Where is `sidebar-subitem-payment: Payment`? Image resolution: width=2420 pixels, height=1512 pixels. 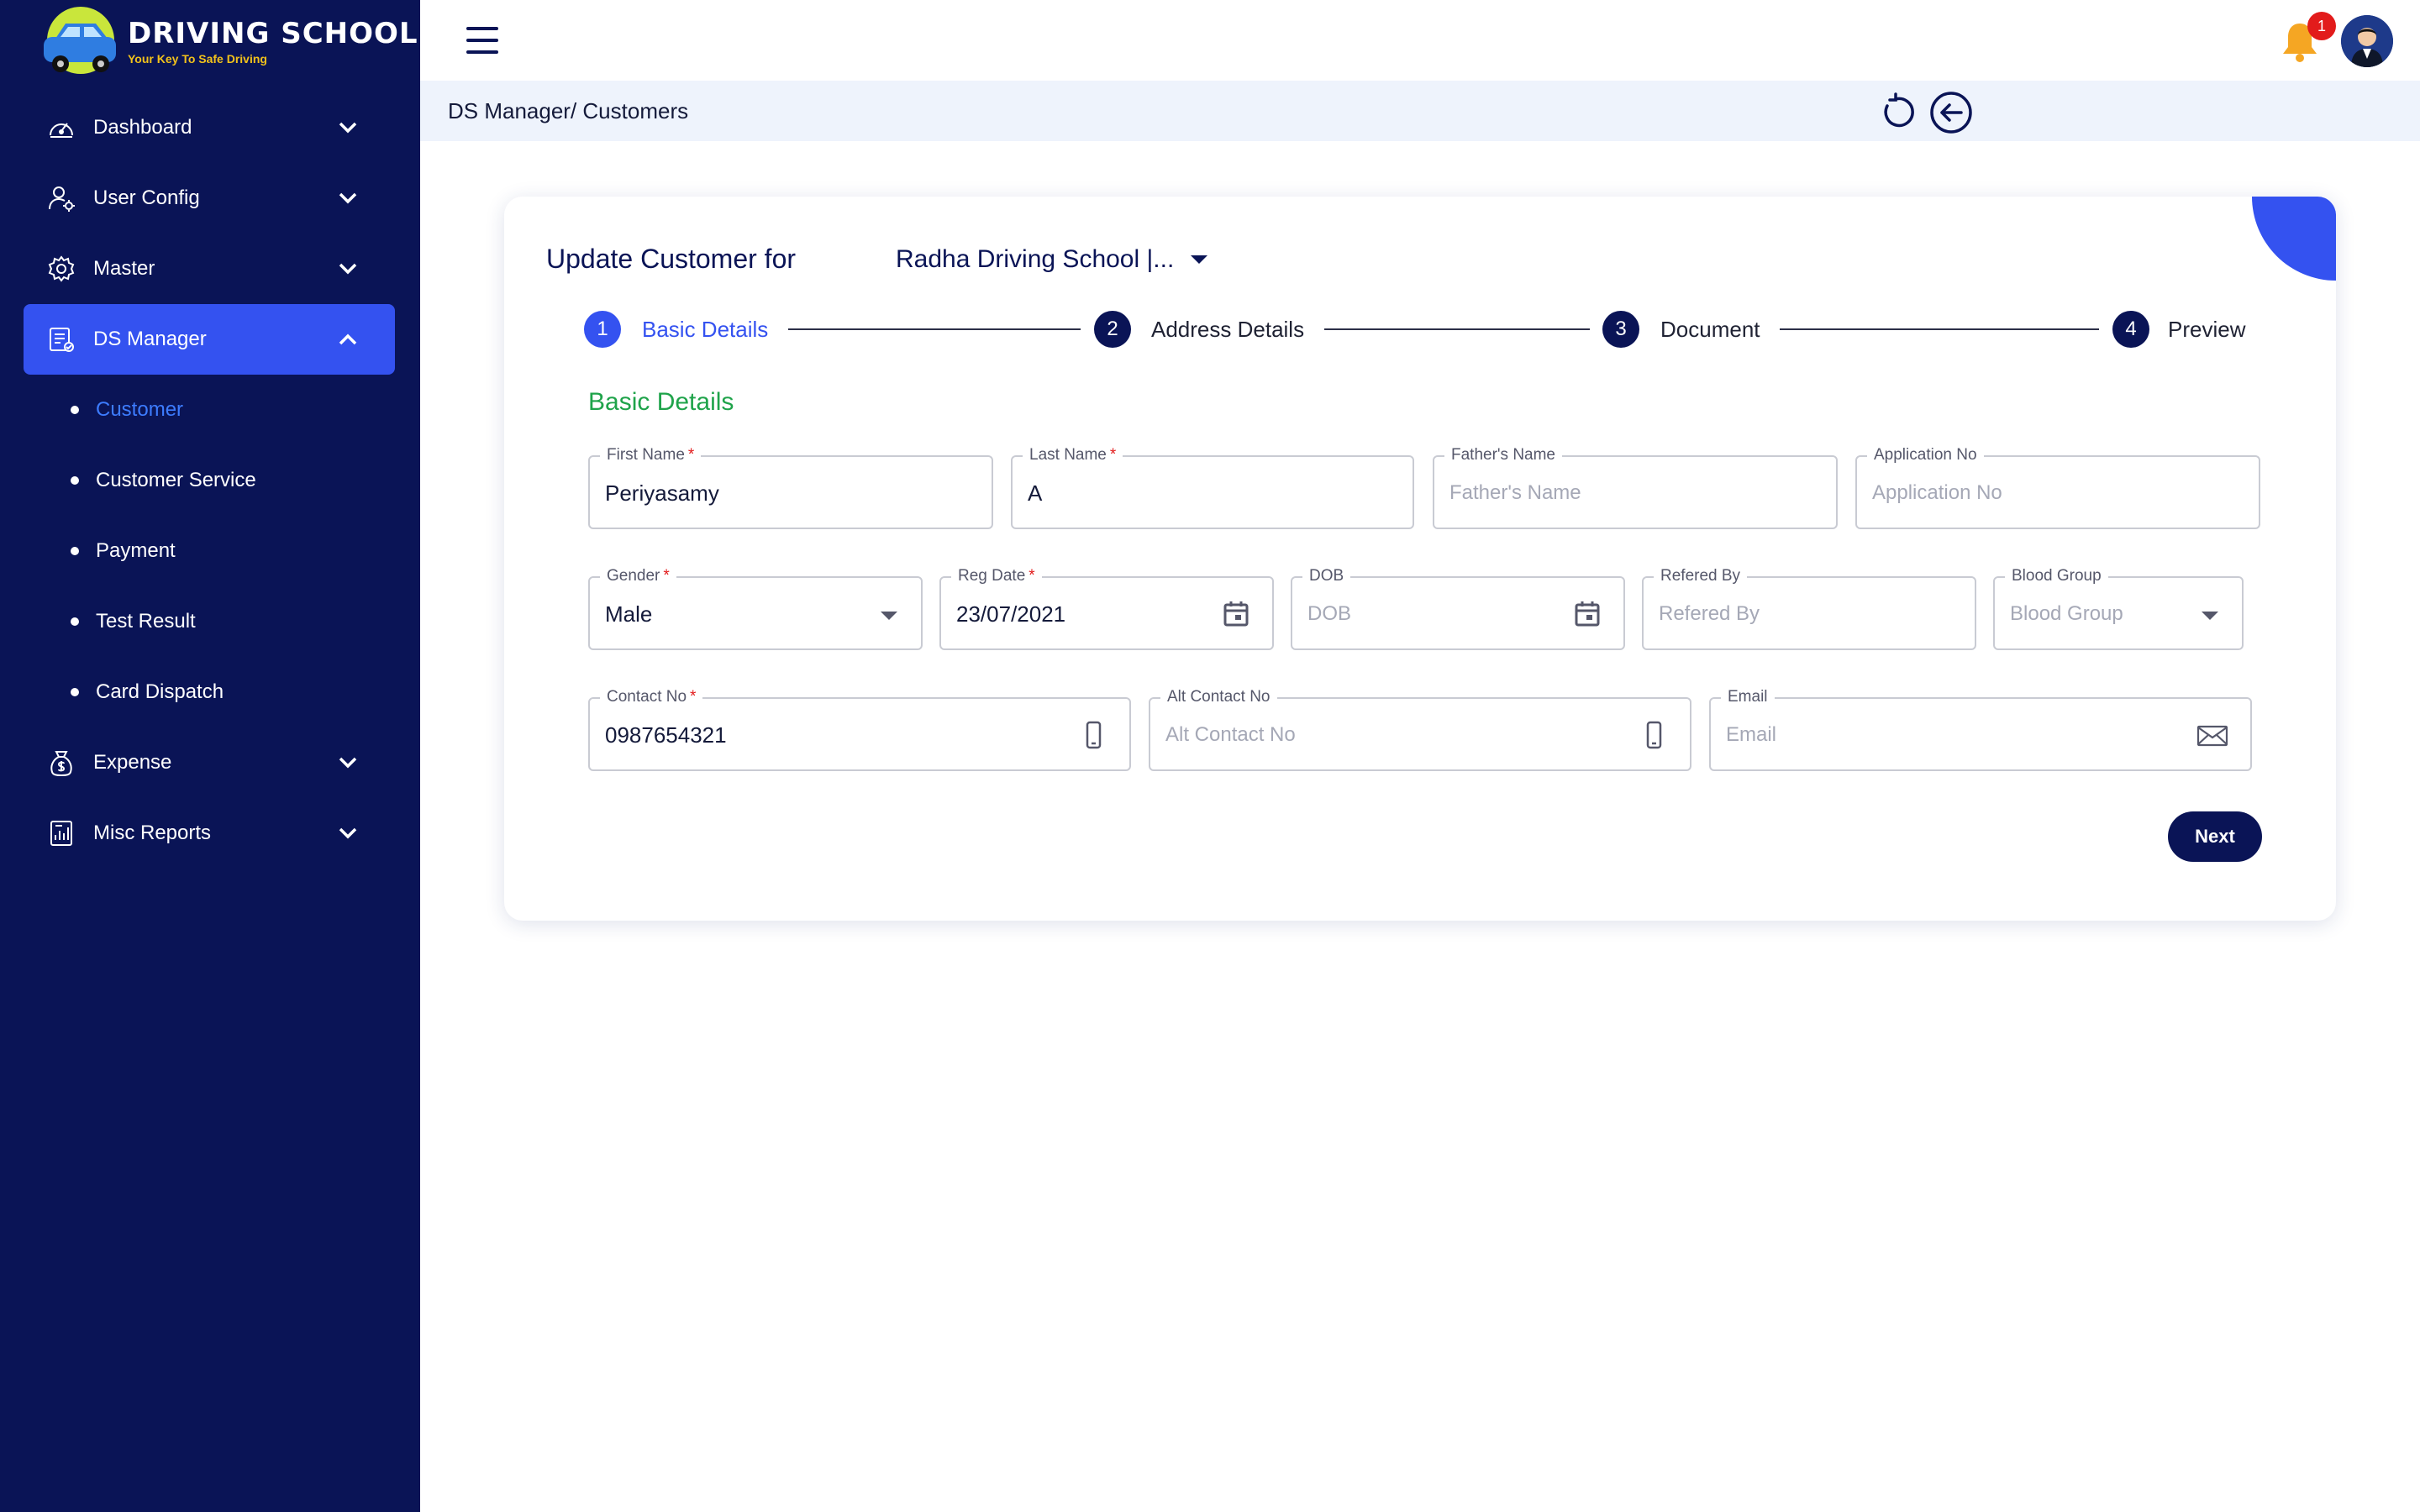 sidebar-subitem-payment: Payment is located at coordinates (124, 551).